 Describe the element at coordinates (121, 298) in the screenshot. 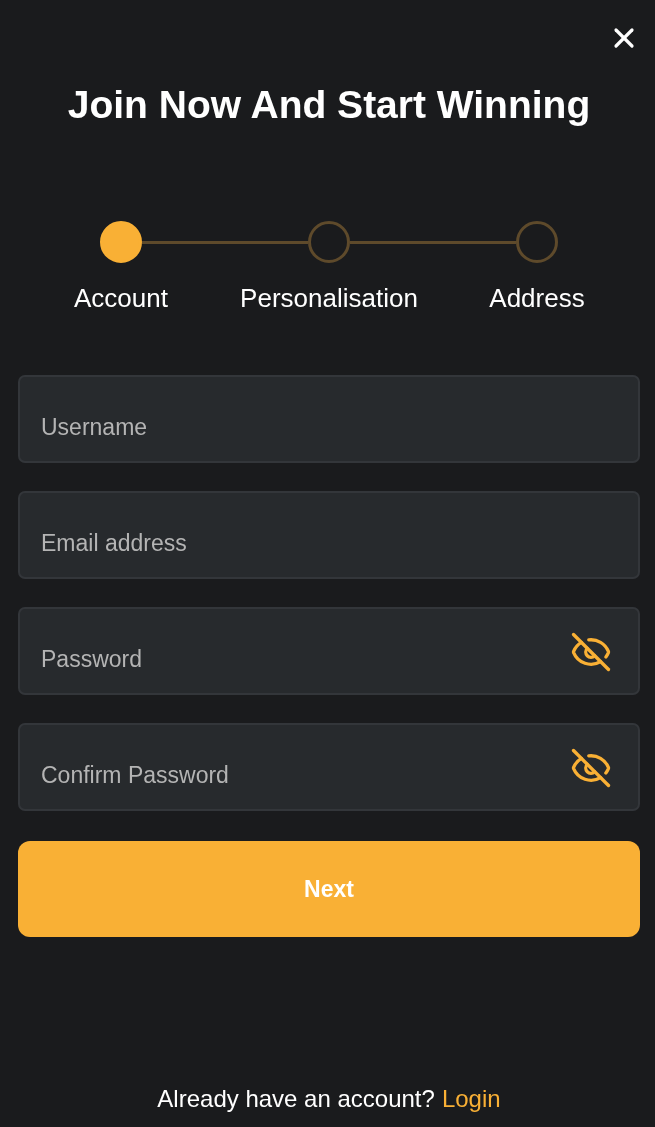

I see `step-label: Account` at that location.